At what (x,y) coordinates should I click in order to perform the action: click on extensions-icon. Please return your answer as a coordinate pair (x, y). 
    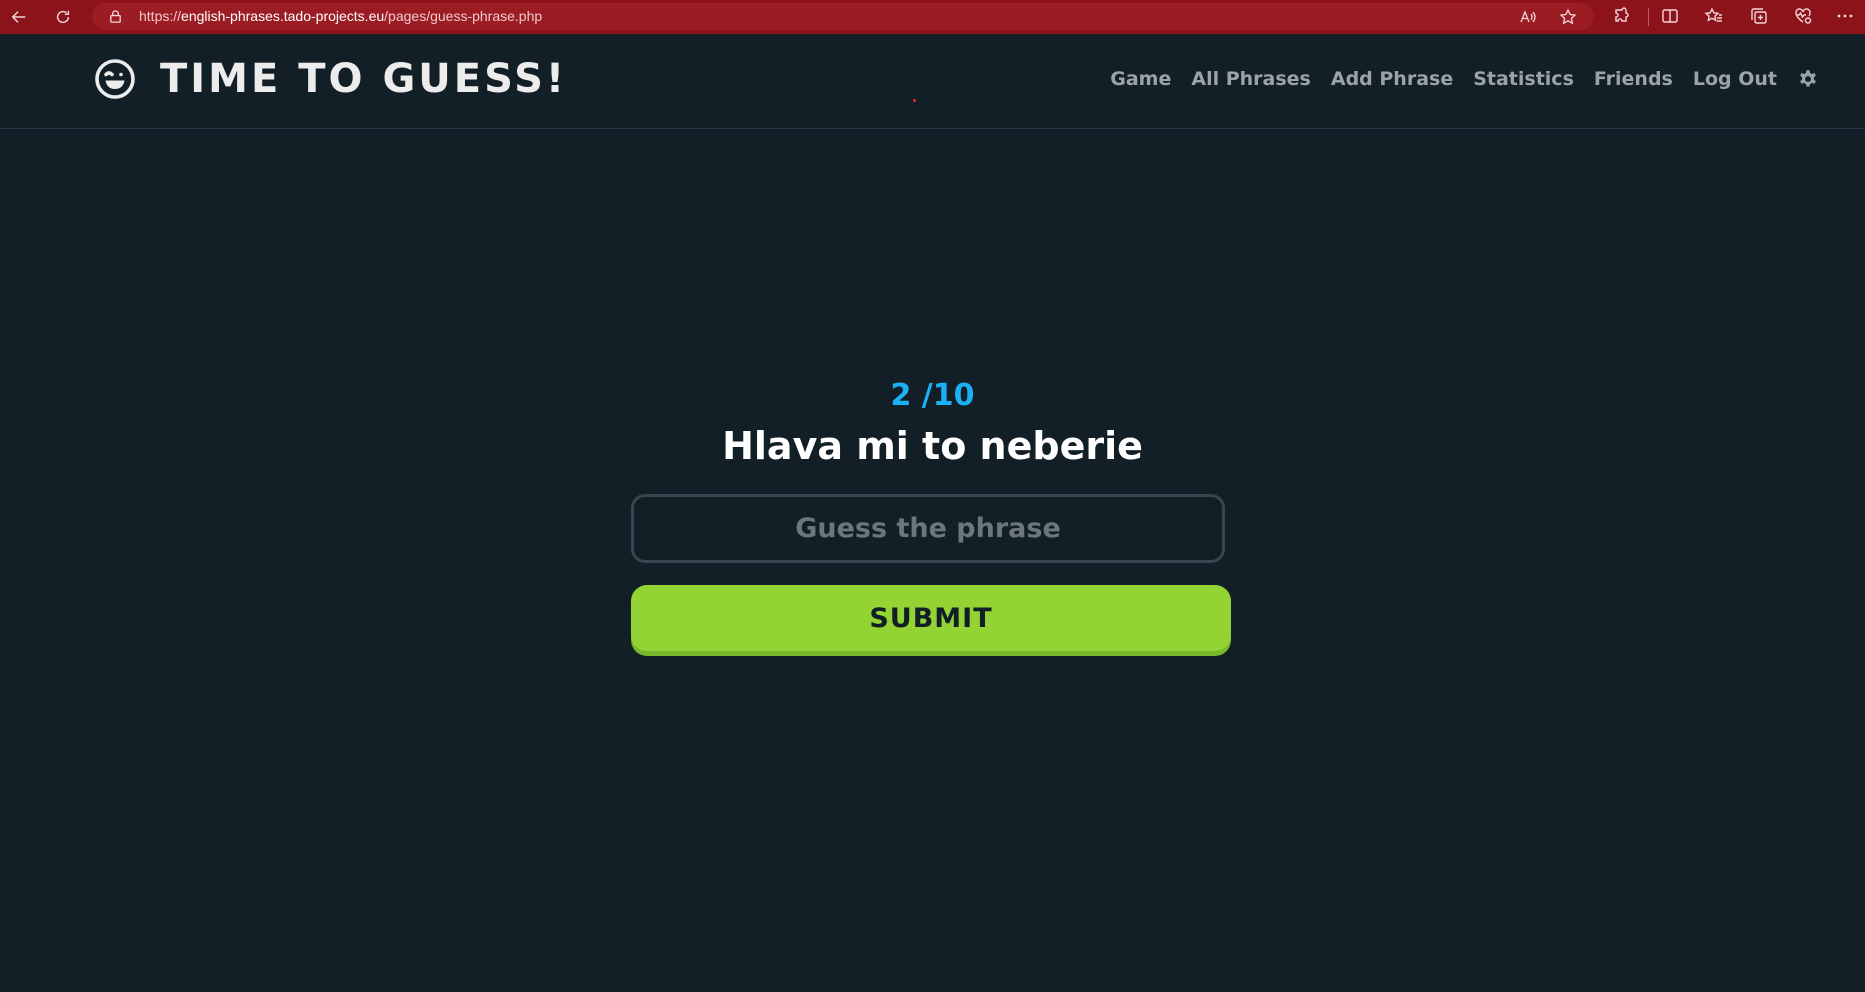
    Looking at the image, I should click on (1622, 16).